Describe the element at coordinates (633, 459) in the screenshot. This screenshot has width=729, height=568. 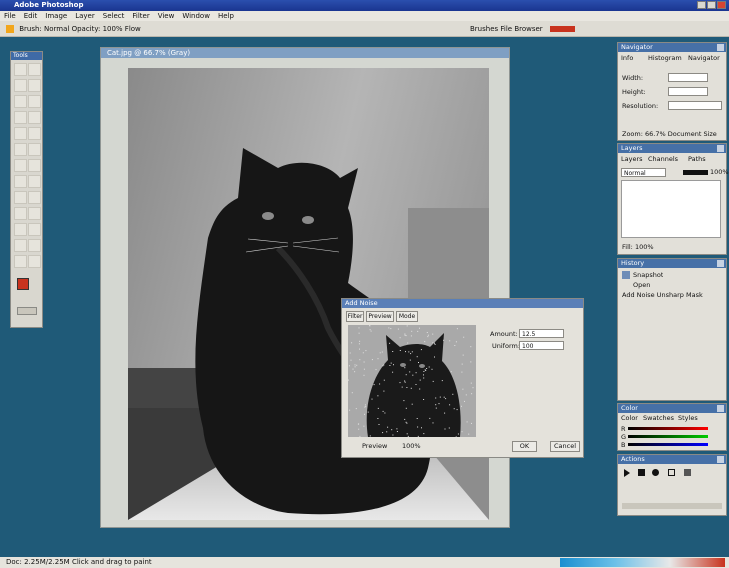
I see `actions-title-text: Actions` at that location.